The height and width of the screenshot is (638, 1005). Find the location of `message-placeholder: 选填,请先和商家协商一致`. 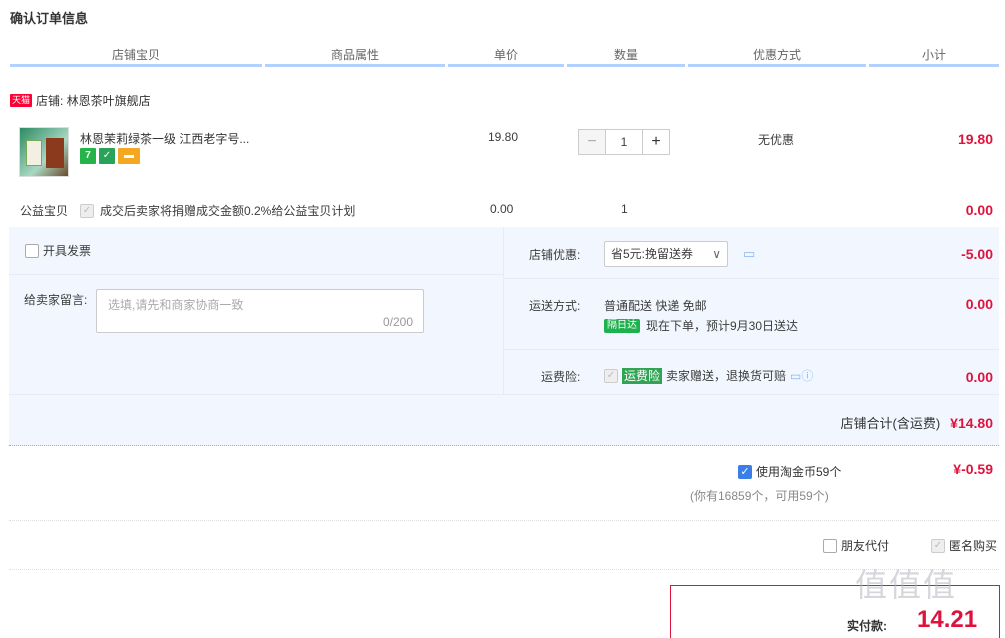

message-placeholder: 选填,请先和商家协商一致 is located at coordinates (176, 305).